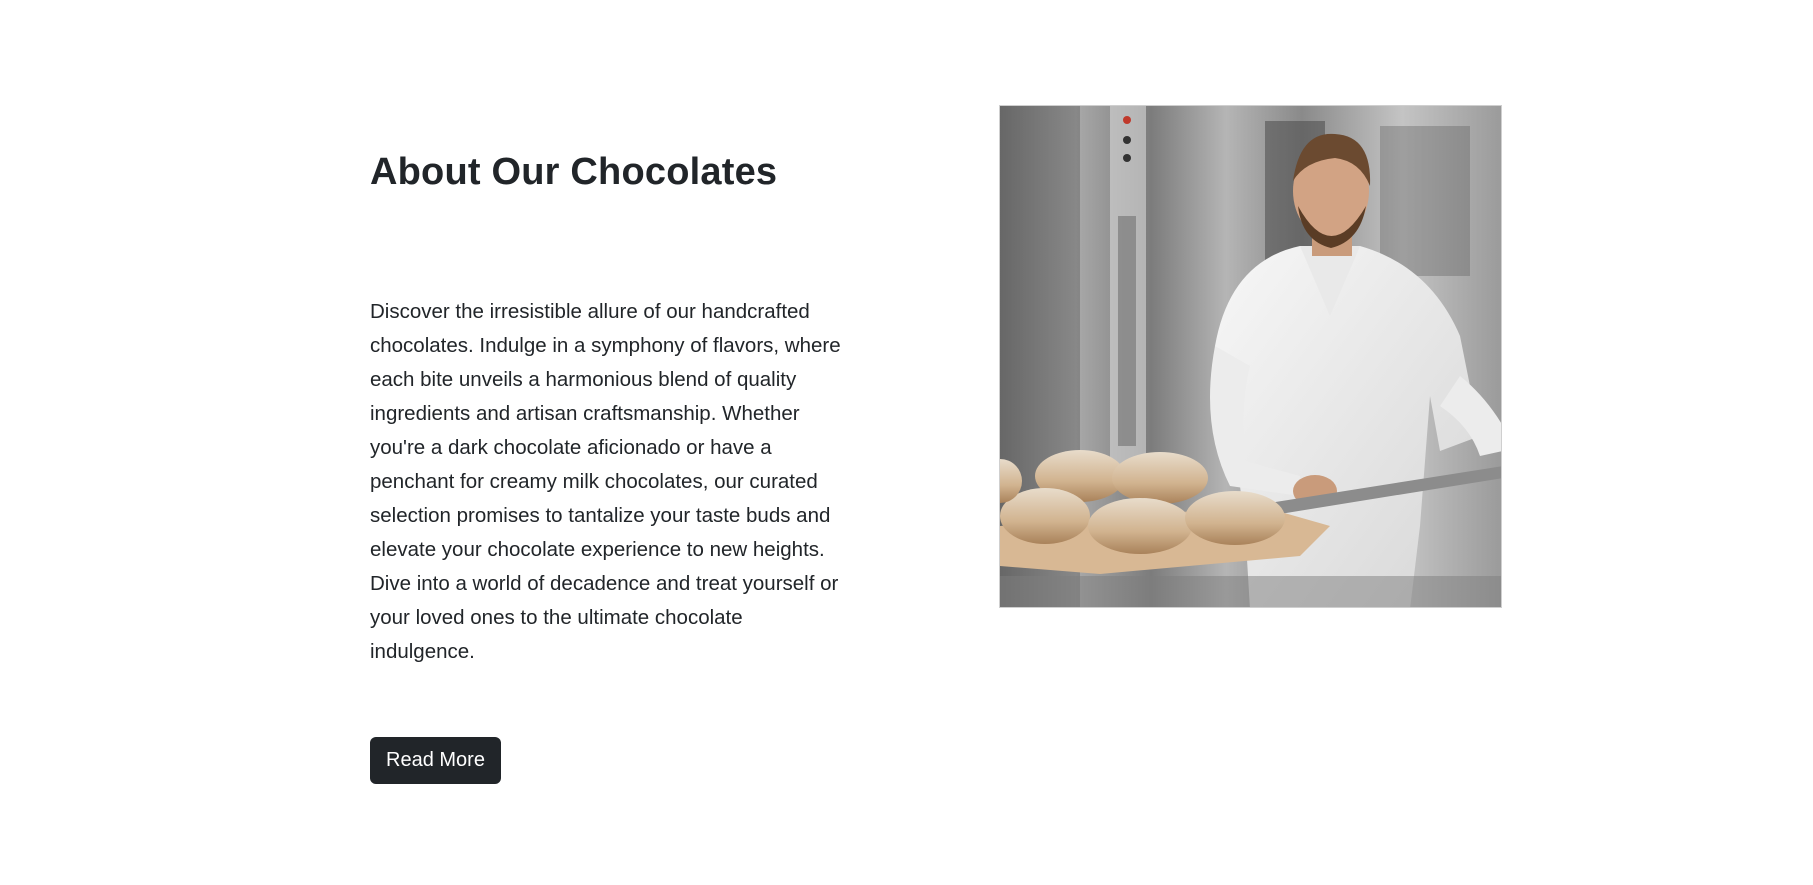  I want to click on about-title: About Our Chocolates, so click(574, 172).